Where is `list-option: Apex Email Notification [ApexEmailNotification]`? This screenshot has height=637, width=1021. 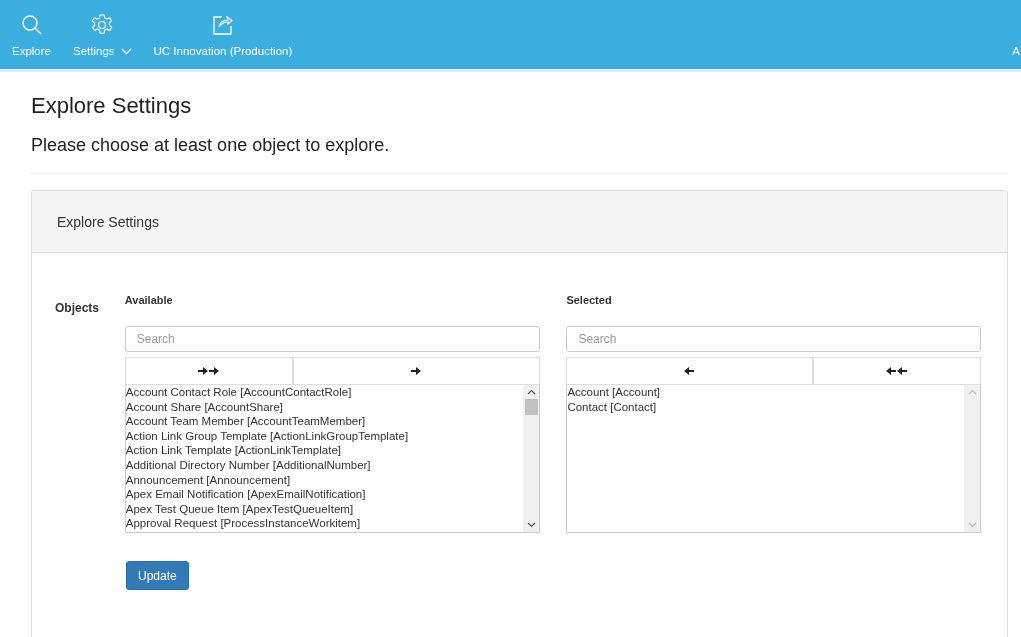
list-option: Apex Email Notification [ApexEmailNotification] is located at coordinates (324, 494).